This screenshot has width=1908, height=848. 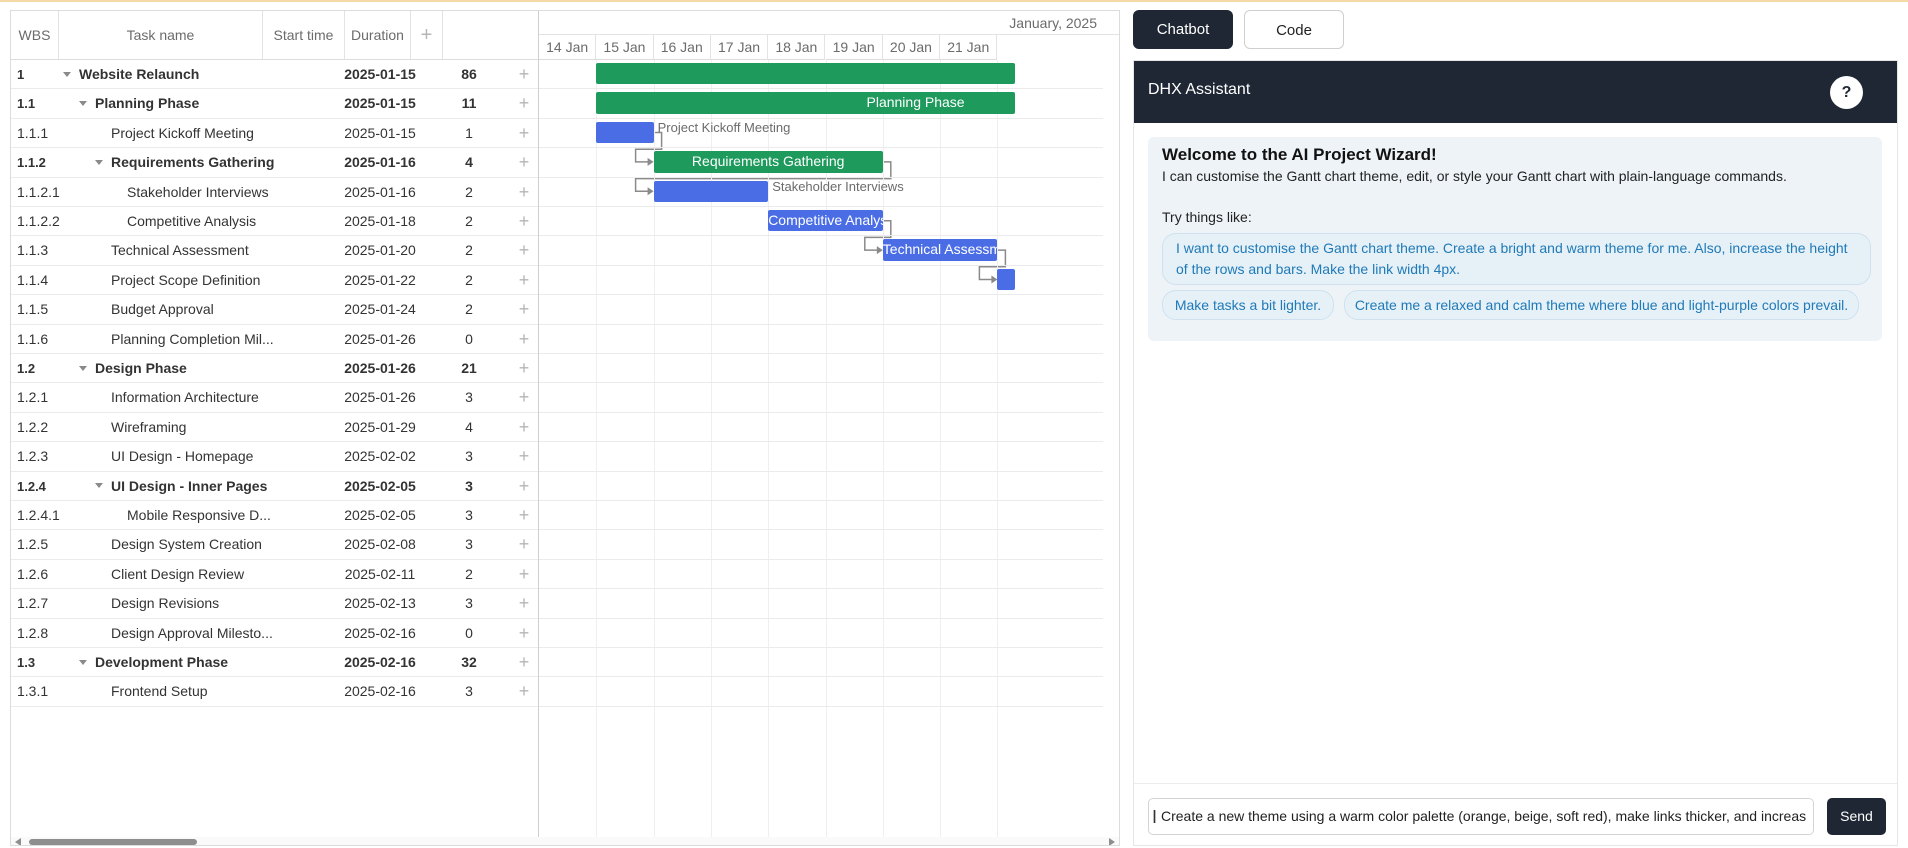 What do you see at coordinates (274, 457) in the screenshot?
I see `table-row: 1.2.3 UI Design - Homepage 2025-02-02 3 +` at bounding box center [274, 457].